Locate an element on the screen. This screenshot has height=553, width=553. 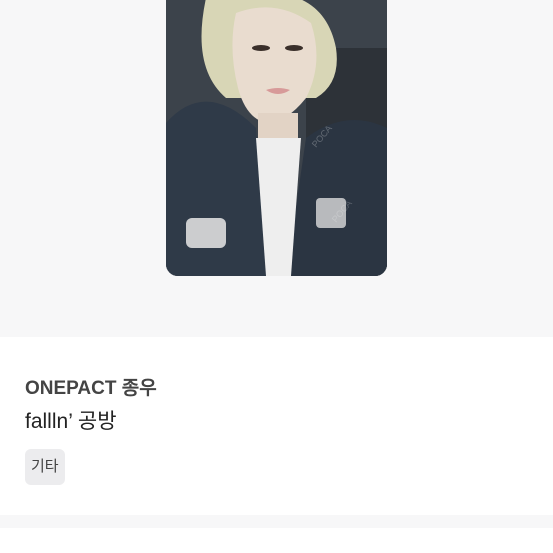
next-section-card is located at coordinates (276, 540).